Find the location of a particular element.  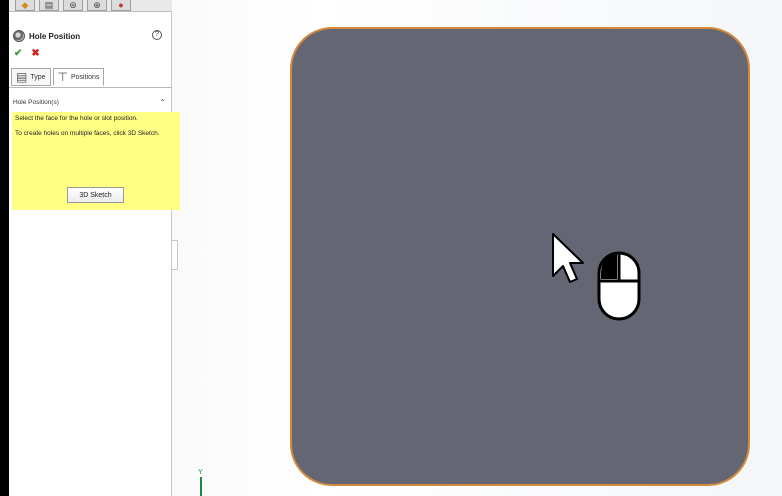

help-icon: ? is located at coordinates (157, 35).